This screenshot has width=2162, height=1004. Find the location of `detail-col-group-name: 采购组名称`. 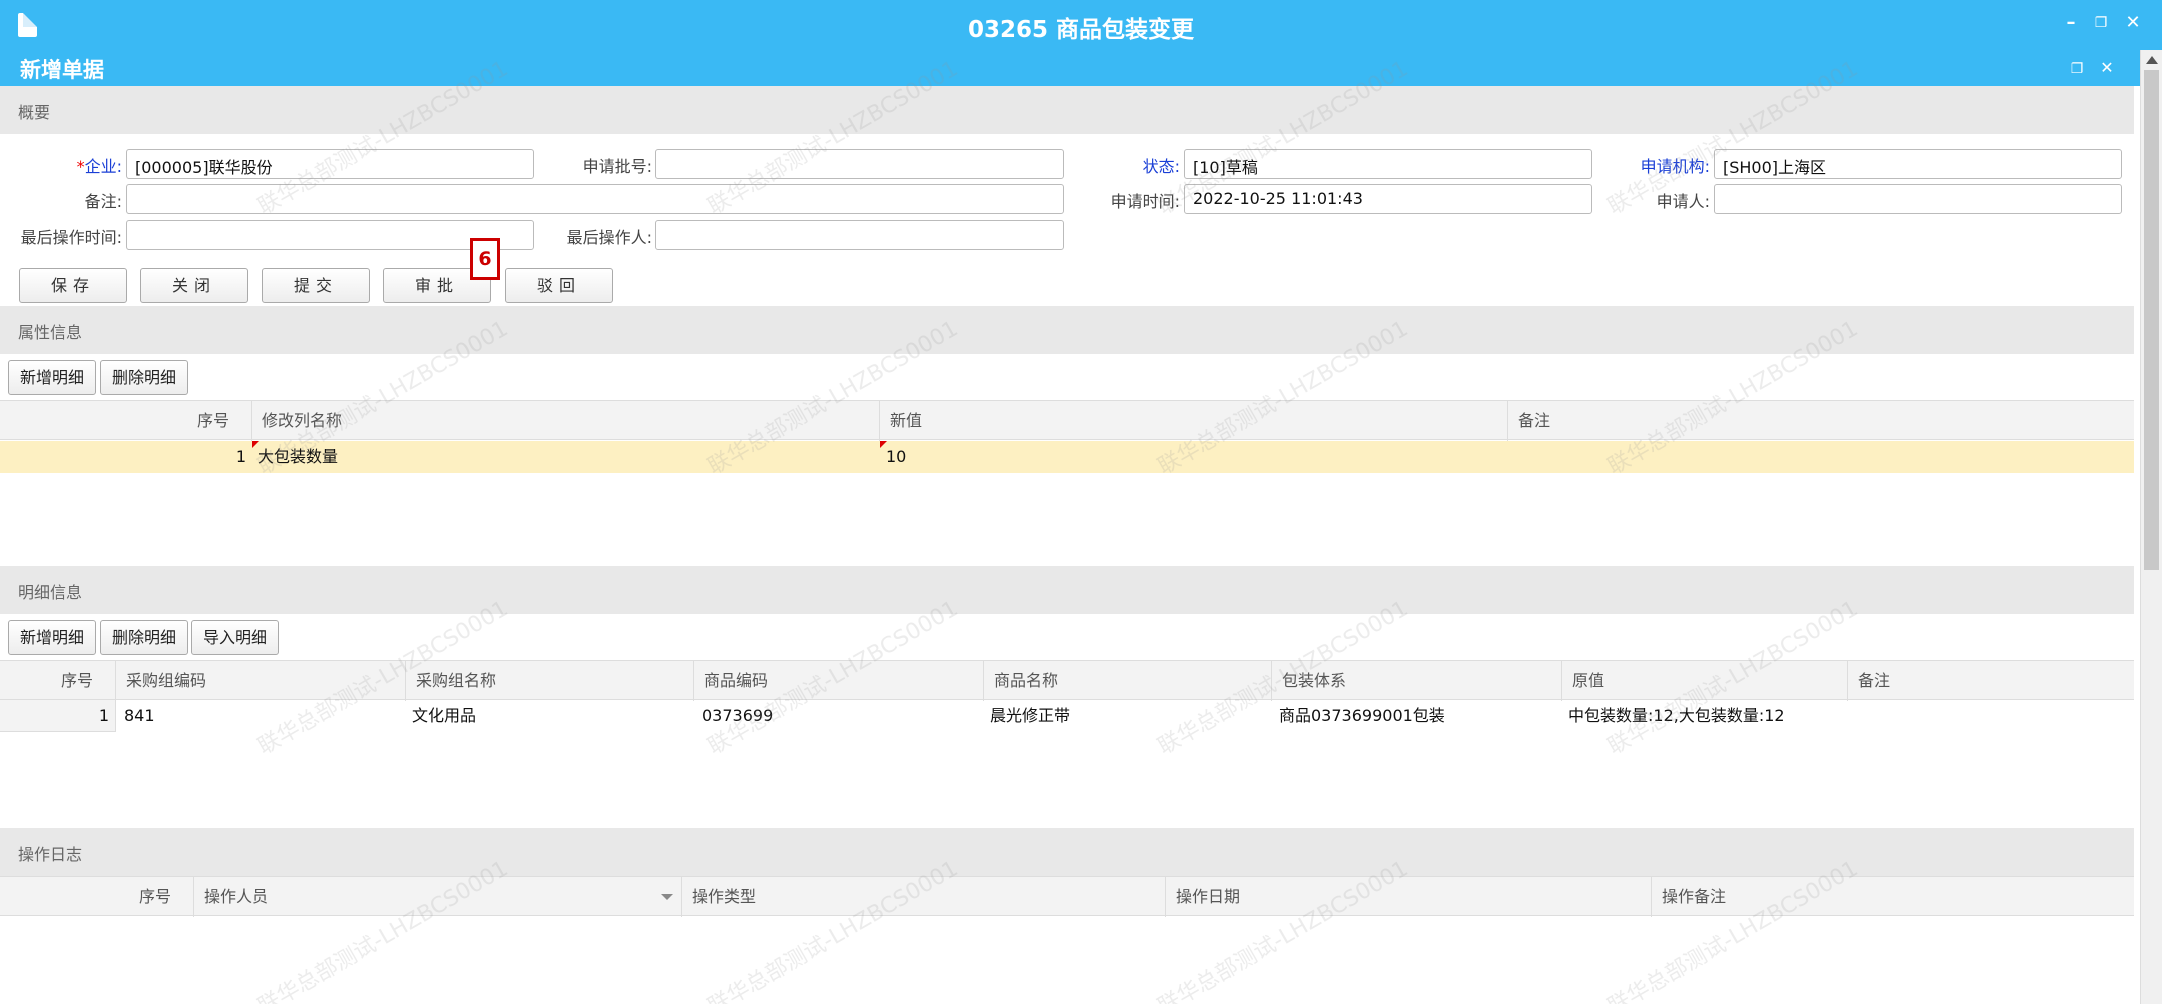

detail-col-group-name: 采购组名称 is located at coordinates (550, 681).